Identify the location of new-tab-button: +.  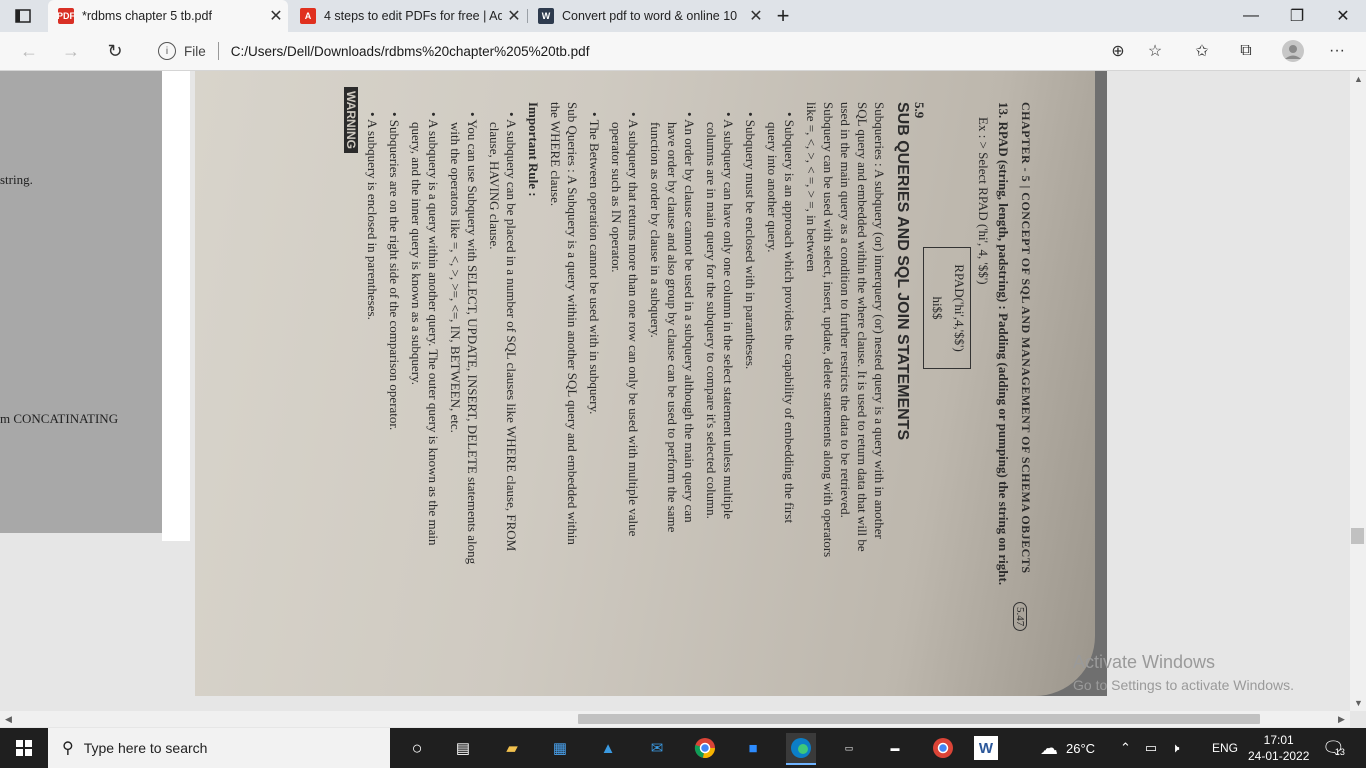
(783, 16).